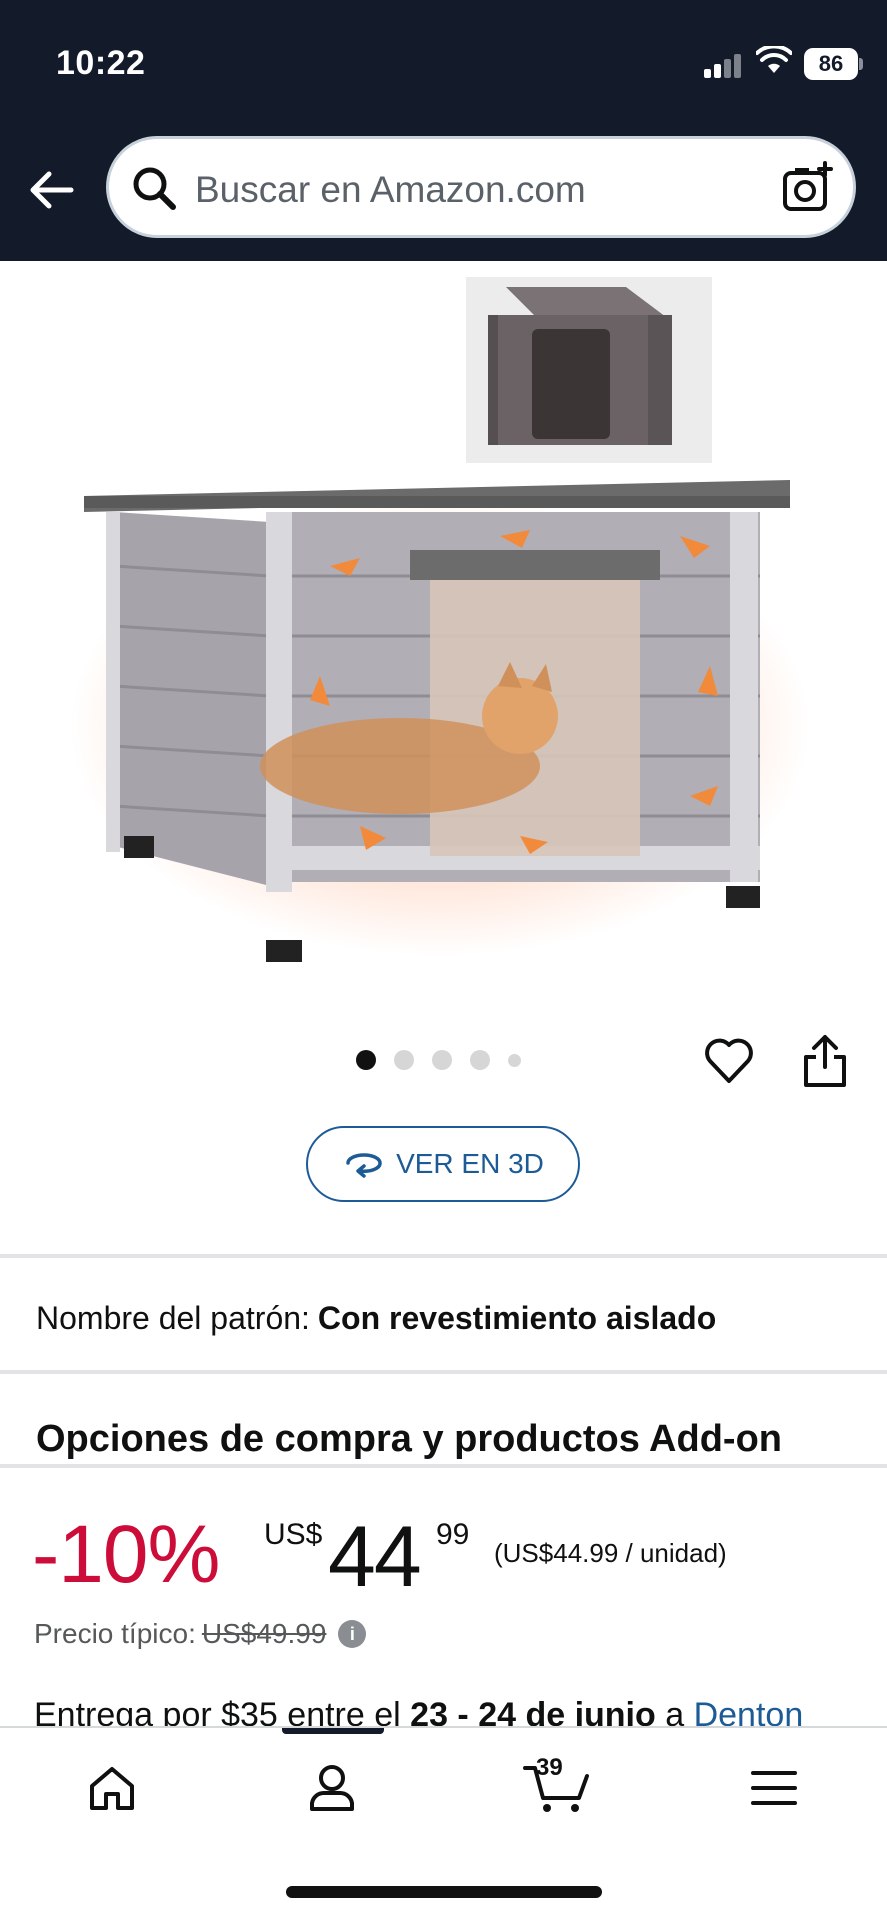 This screenshot has width=887, height=1920. I want to click on nav-home, so click(112, 1788).